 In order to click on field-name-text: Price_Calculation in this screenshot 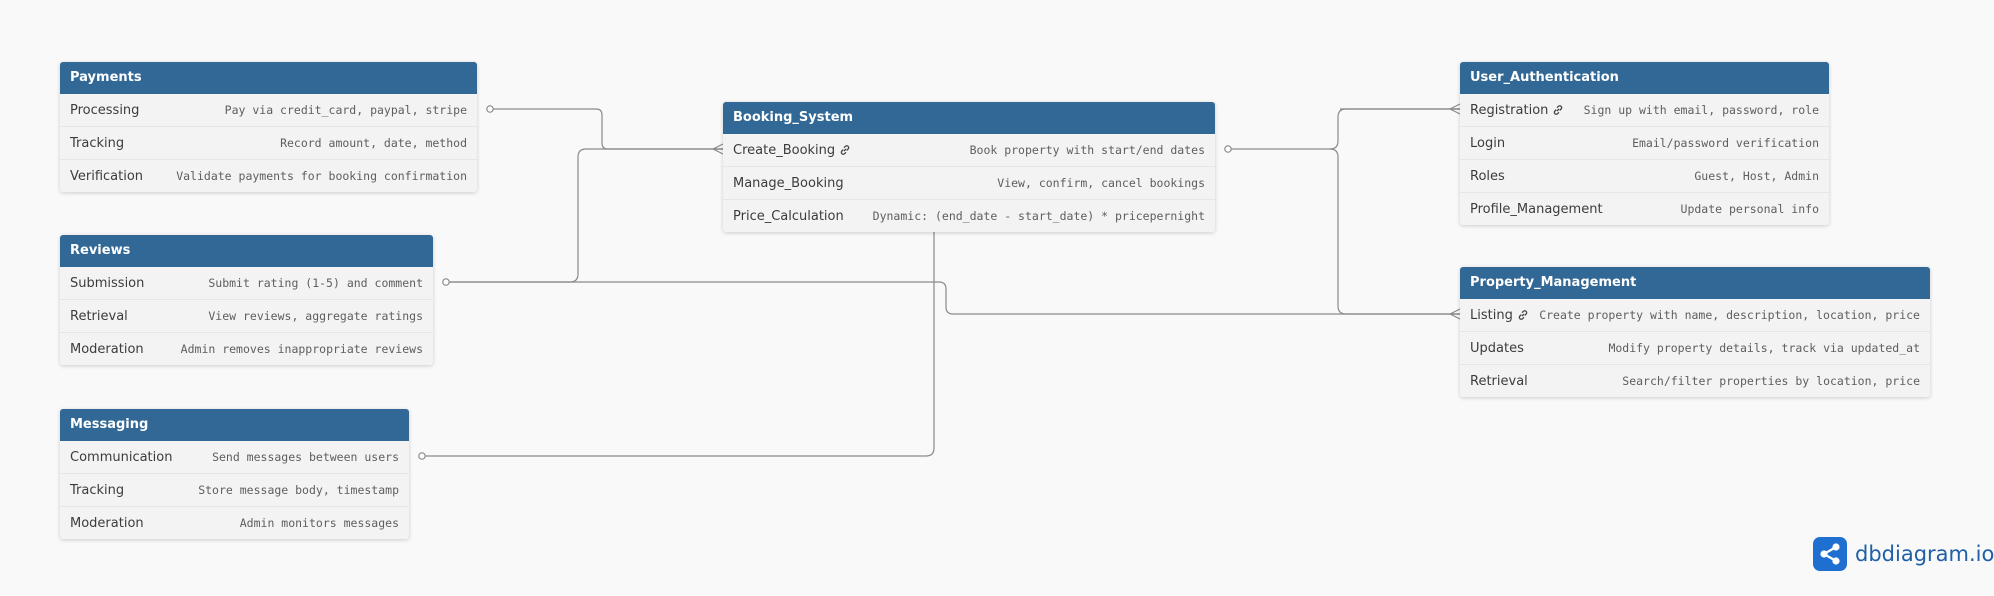, I will do `click(788, 216)`.